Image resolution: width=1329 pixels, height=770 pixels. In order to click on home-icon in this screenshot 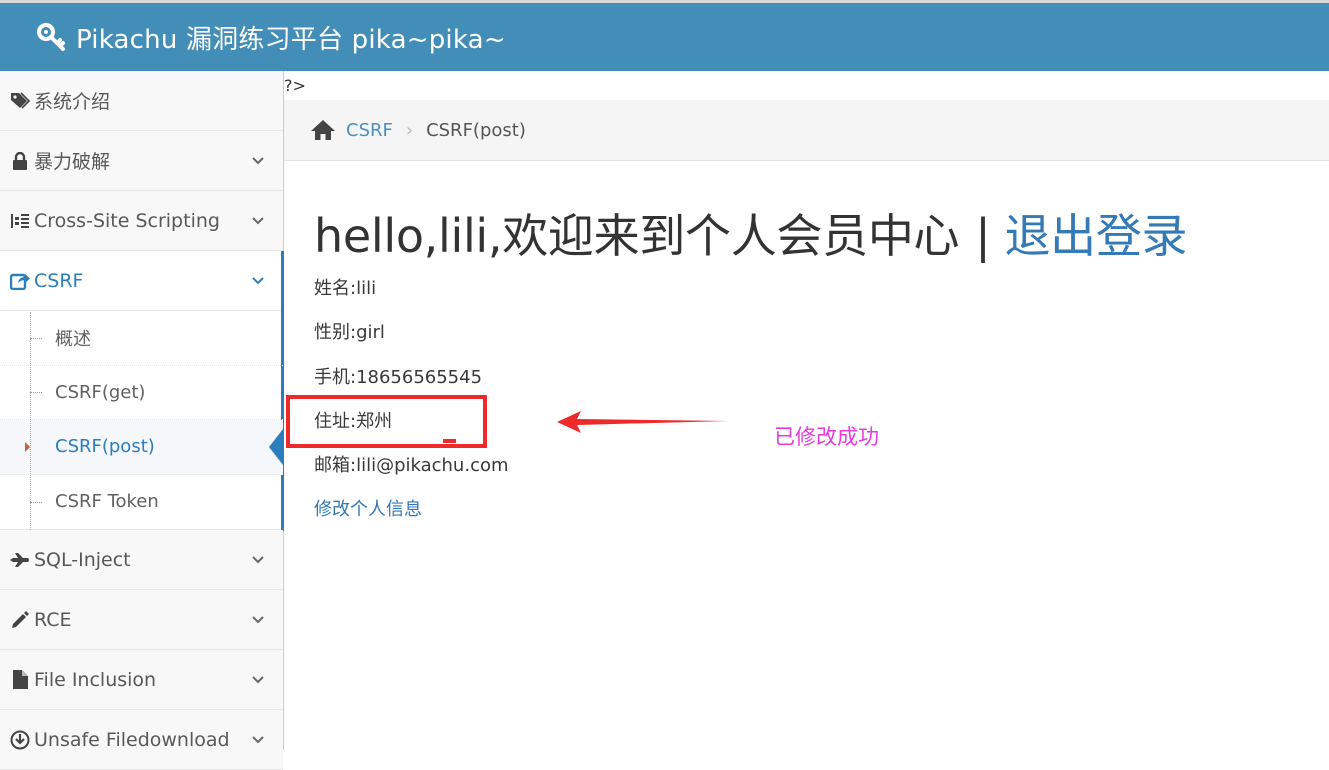, I will do `click(323, 130)`.